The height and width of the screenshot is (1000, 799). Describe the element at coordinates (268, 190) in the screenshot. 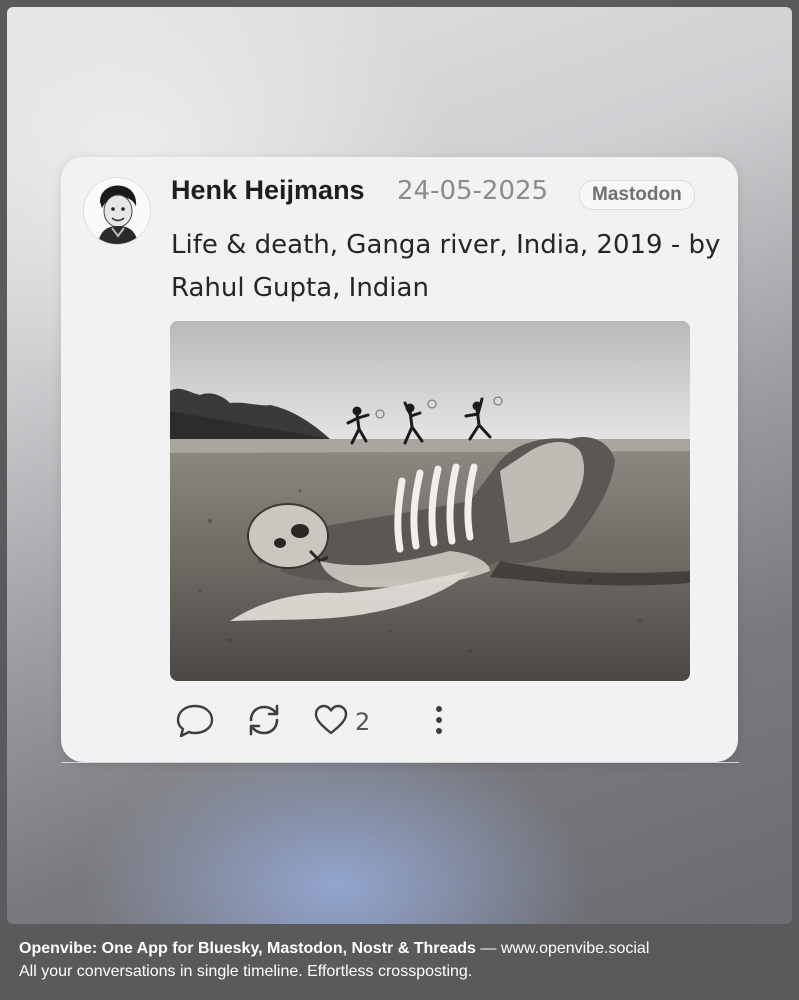

I see `author-name: Henk Heijmans` at that location.